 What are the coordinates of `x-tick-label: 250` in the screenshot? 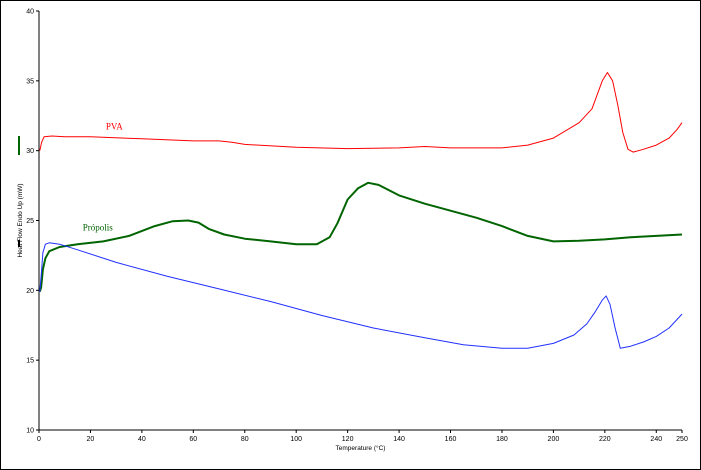 It's located at (682, 439).